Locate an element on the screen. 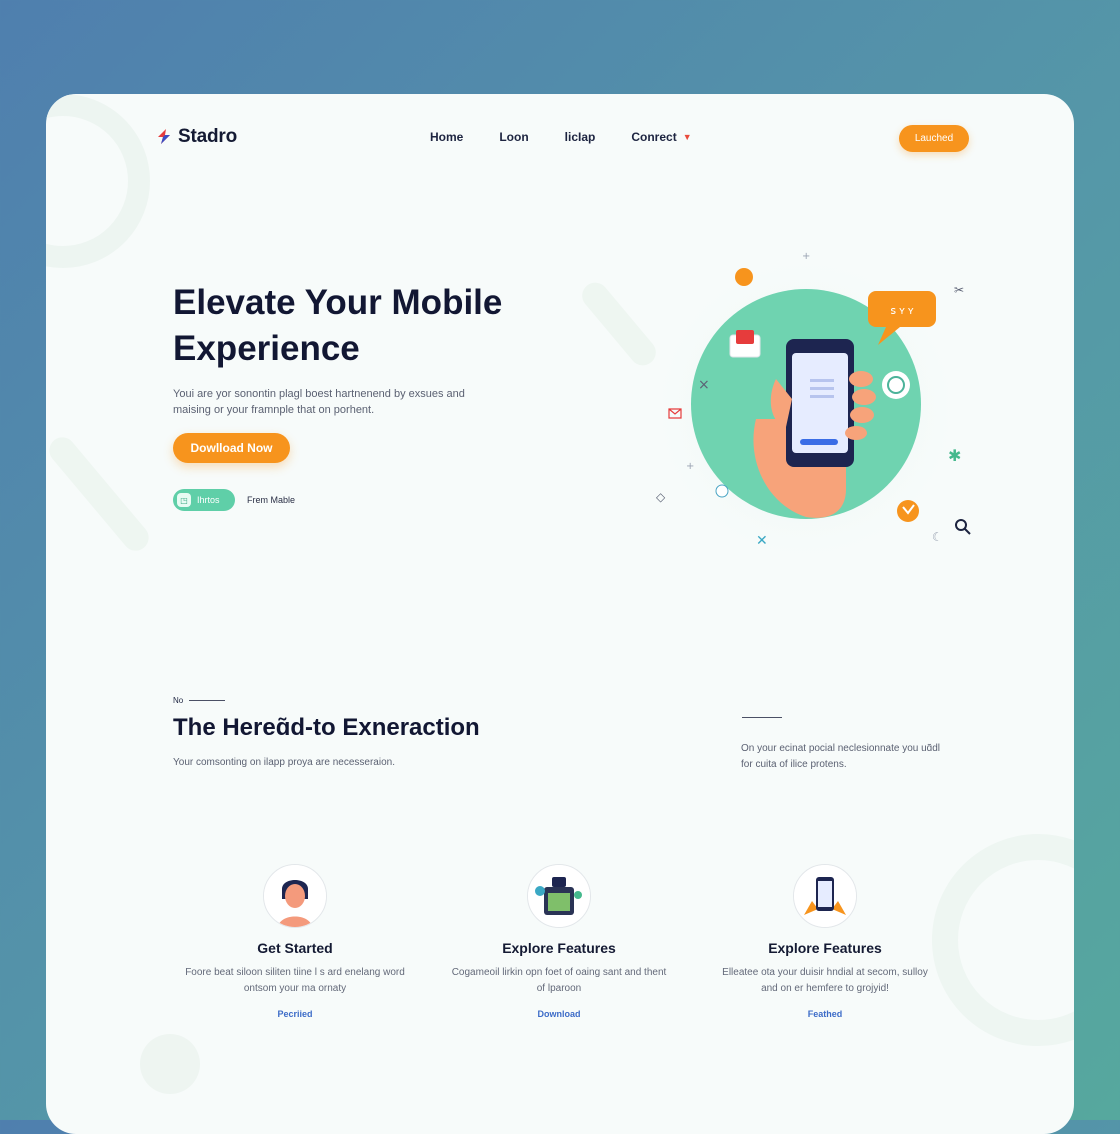 Image resolution: width=1120 pixels, height=1134 pixels. brand-logo: Stadro is located at coordinates (195, 137).